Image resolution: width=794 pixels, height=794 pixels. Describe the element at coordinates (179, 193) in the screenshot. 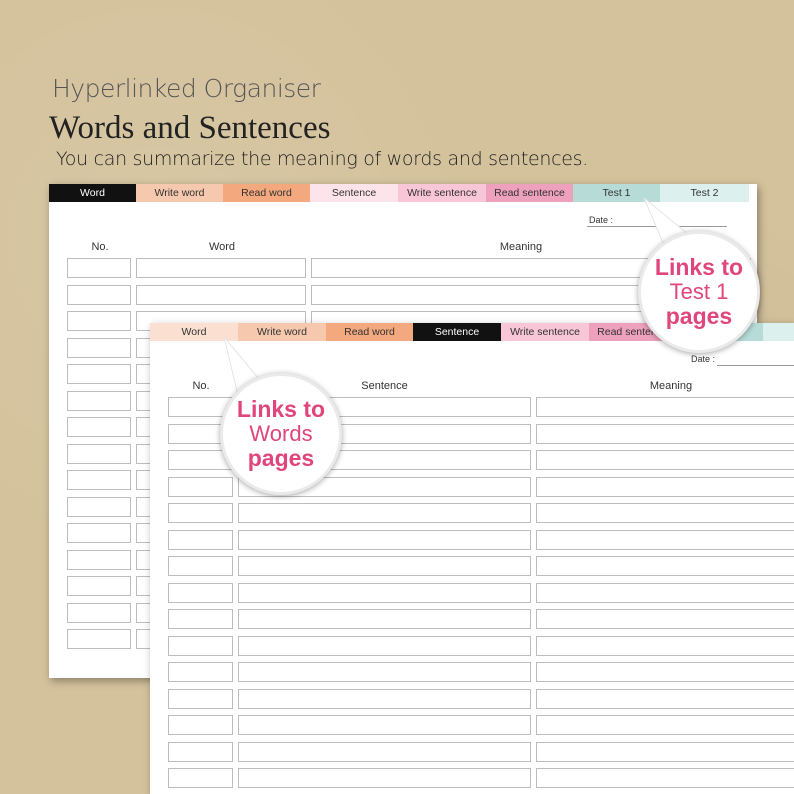

I see `tab-write-word: Write word` at that location.